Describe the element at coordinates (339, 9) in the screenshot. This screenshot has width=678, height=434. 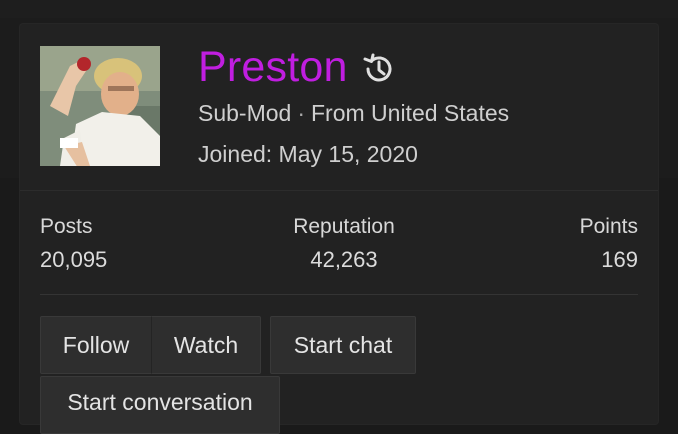
I see `top-bar` at that location.